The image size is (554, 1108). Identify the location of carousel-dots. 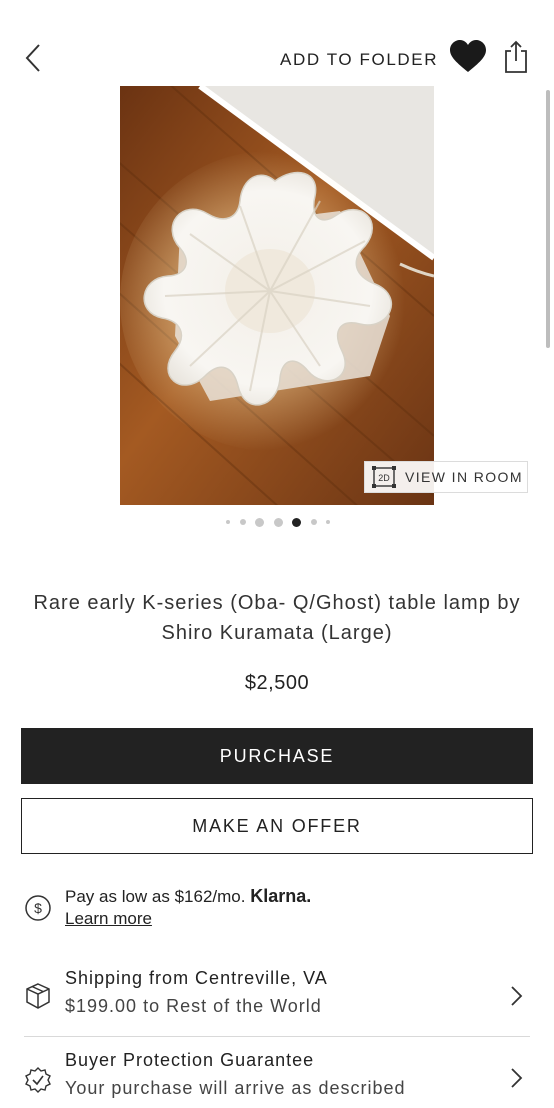
(278, 522).